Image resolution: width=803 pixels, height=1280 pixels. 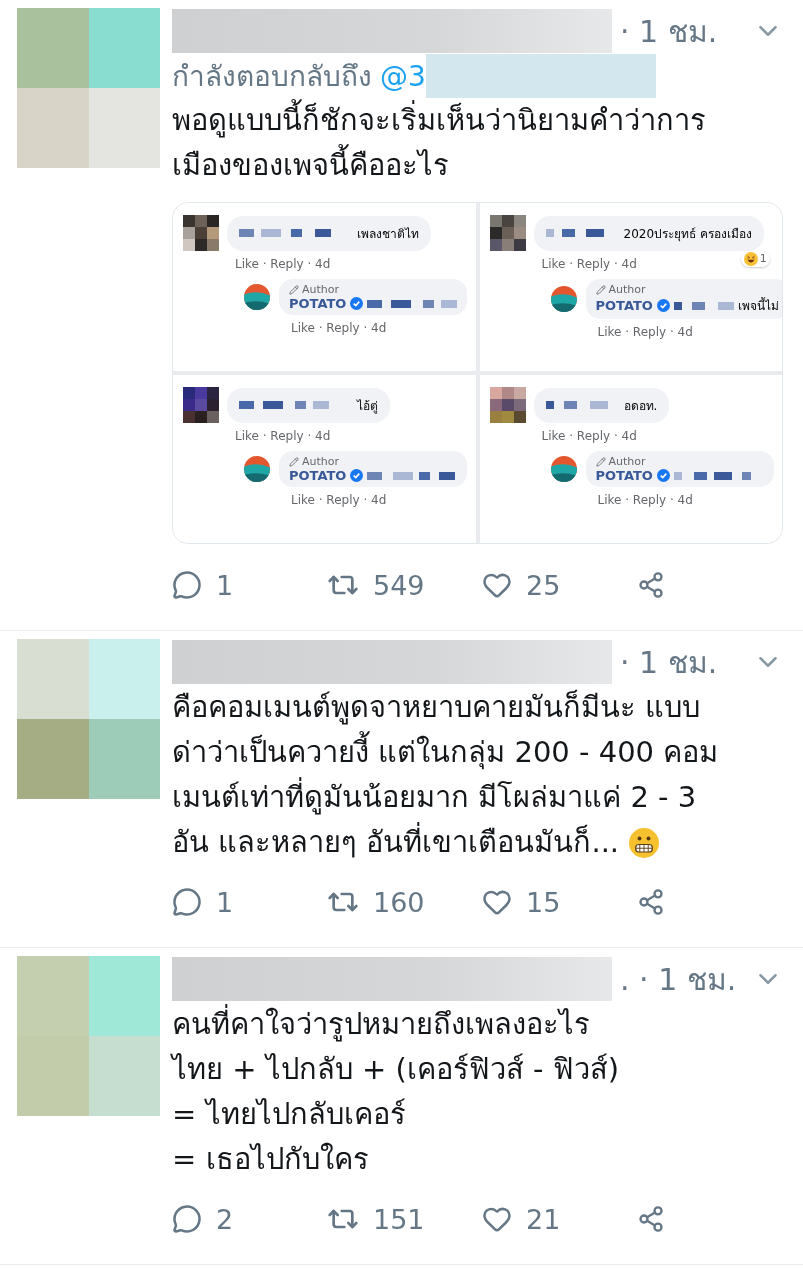 What do you see at coordinates (750, 258) in the screenshot?
I see `laughing-emoji-icon` at bounding box center [750, 258].